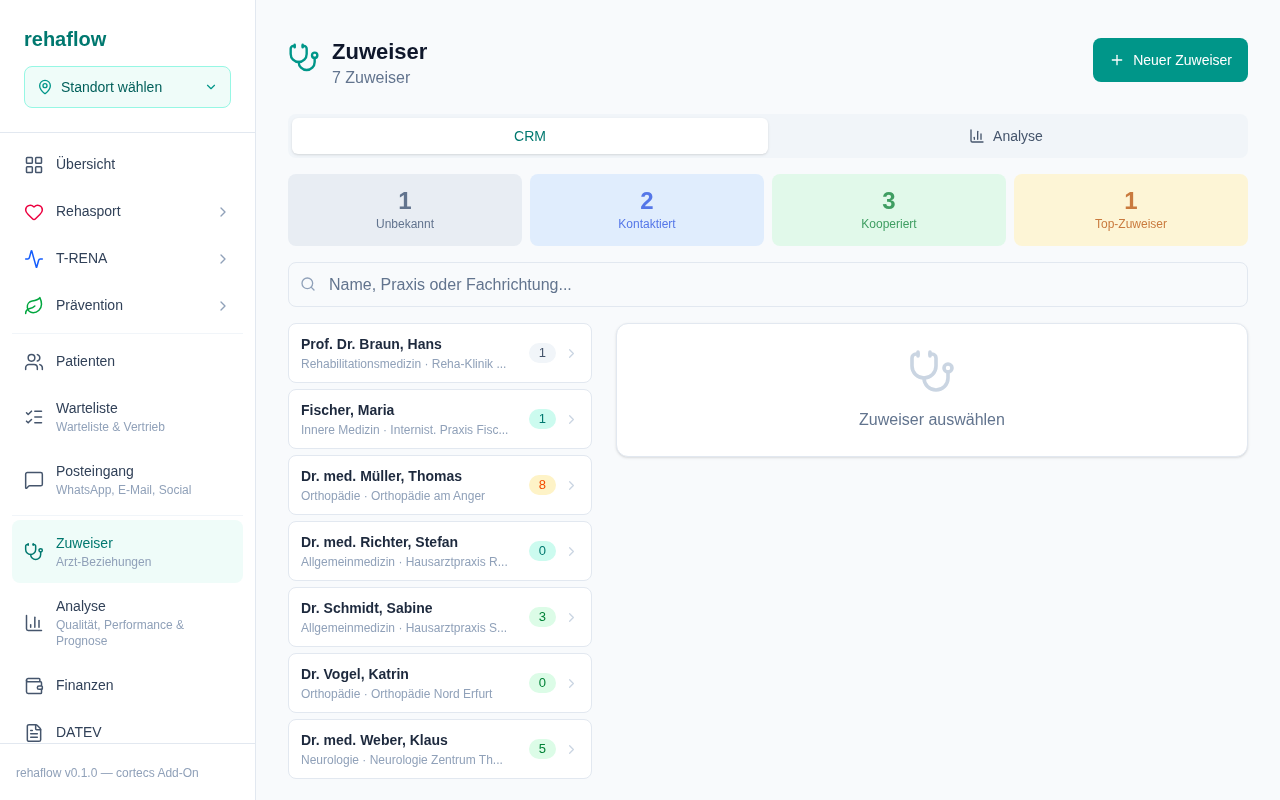  What do you see at coordinates (127, 726) in the screenshot?
I see `nav-item: DATEV` at bounding box center [127, 726].